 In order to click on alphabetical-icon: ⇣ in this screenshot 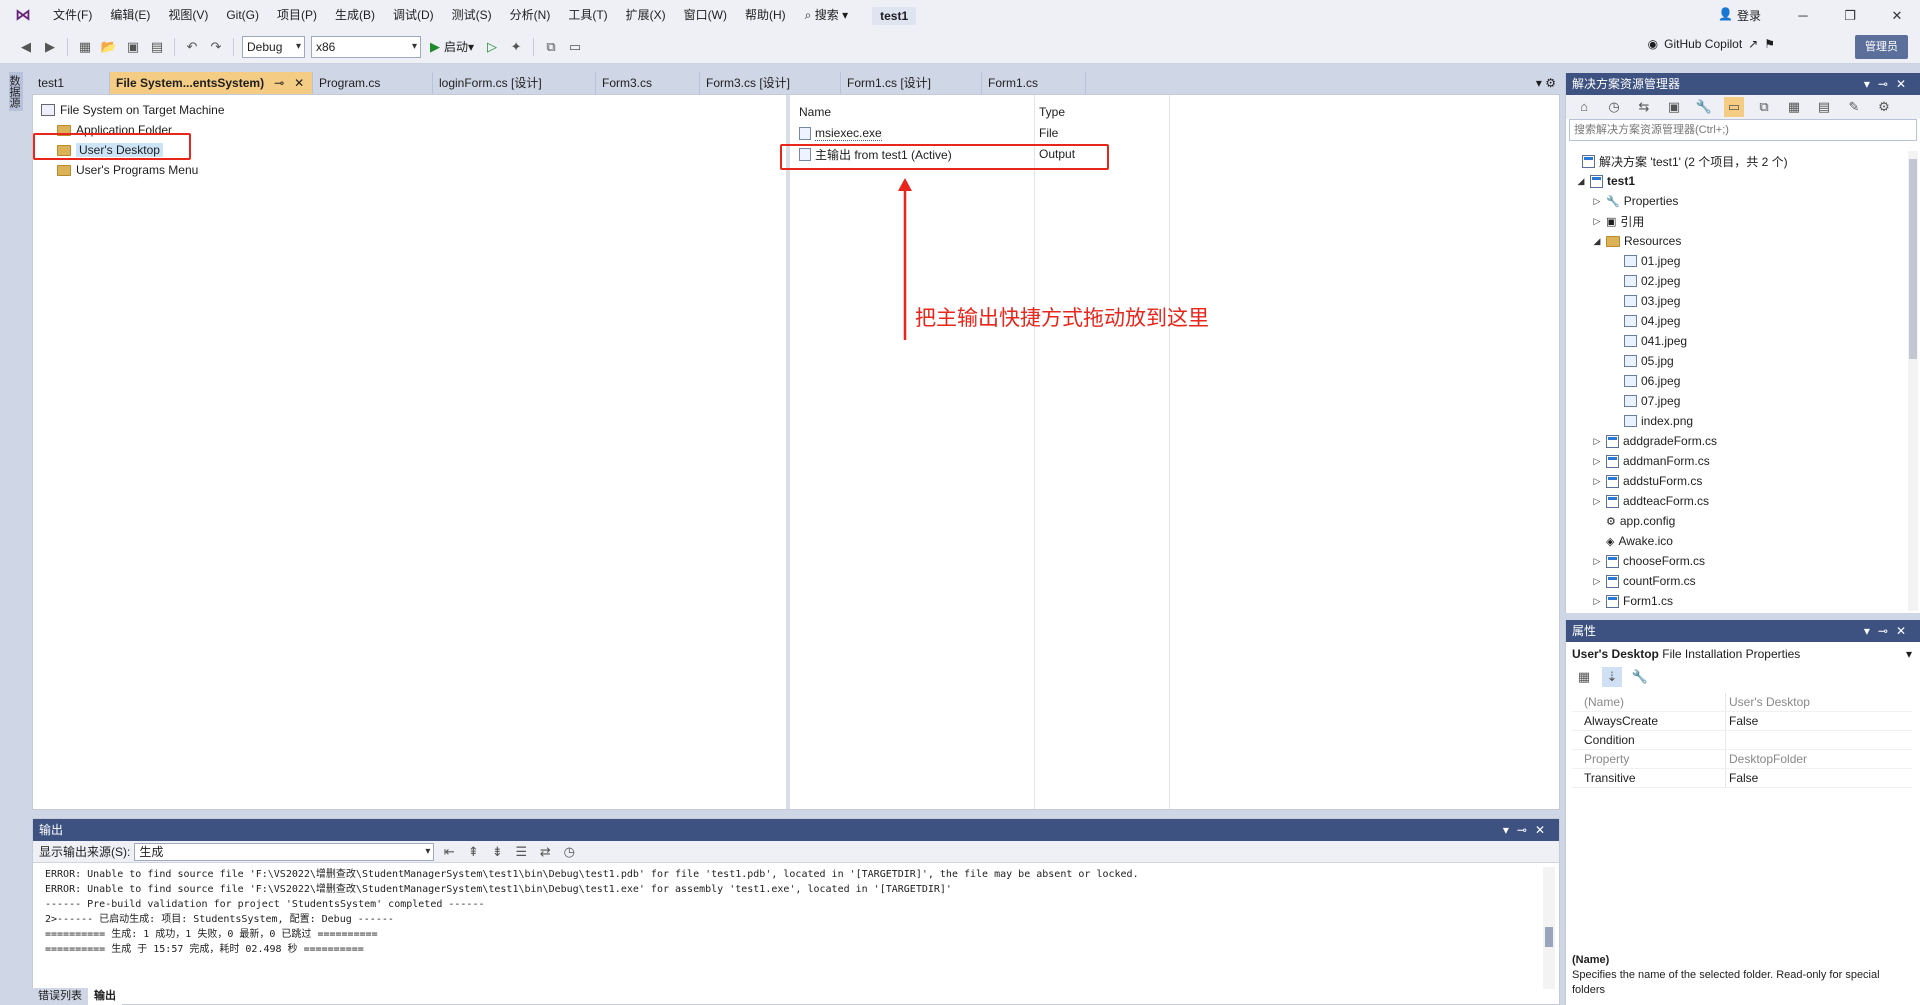, I will do `click(1612, 677)`.